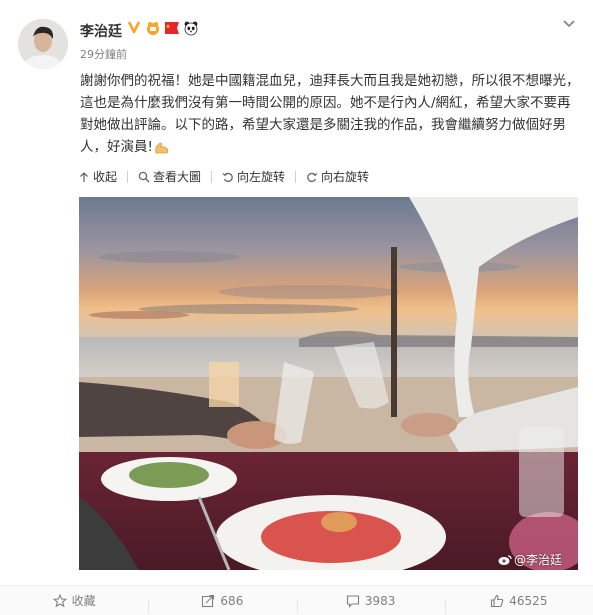 This screenshot has height=615, width=593. What do you see at coordinates (84, 176) in the screenshot?
I see `collapse-arrow-icon` at bounding box center [84, 176].